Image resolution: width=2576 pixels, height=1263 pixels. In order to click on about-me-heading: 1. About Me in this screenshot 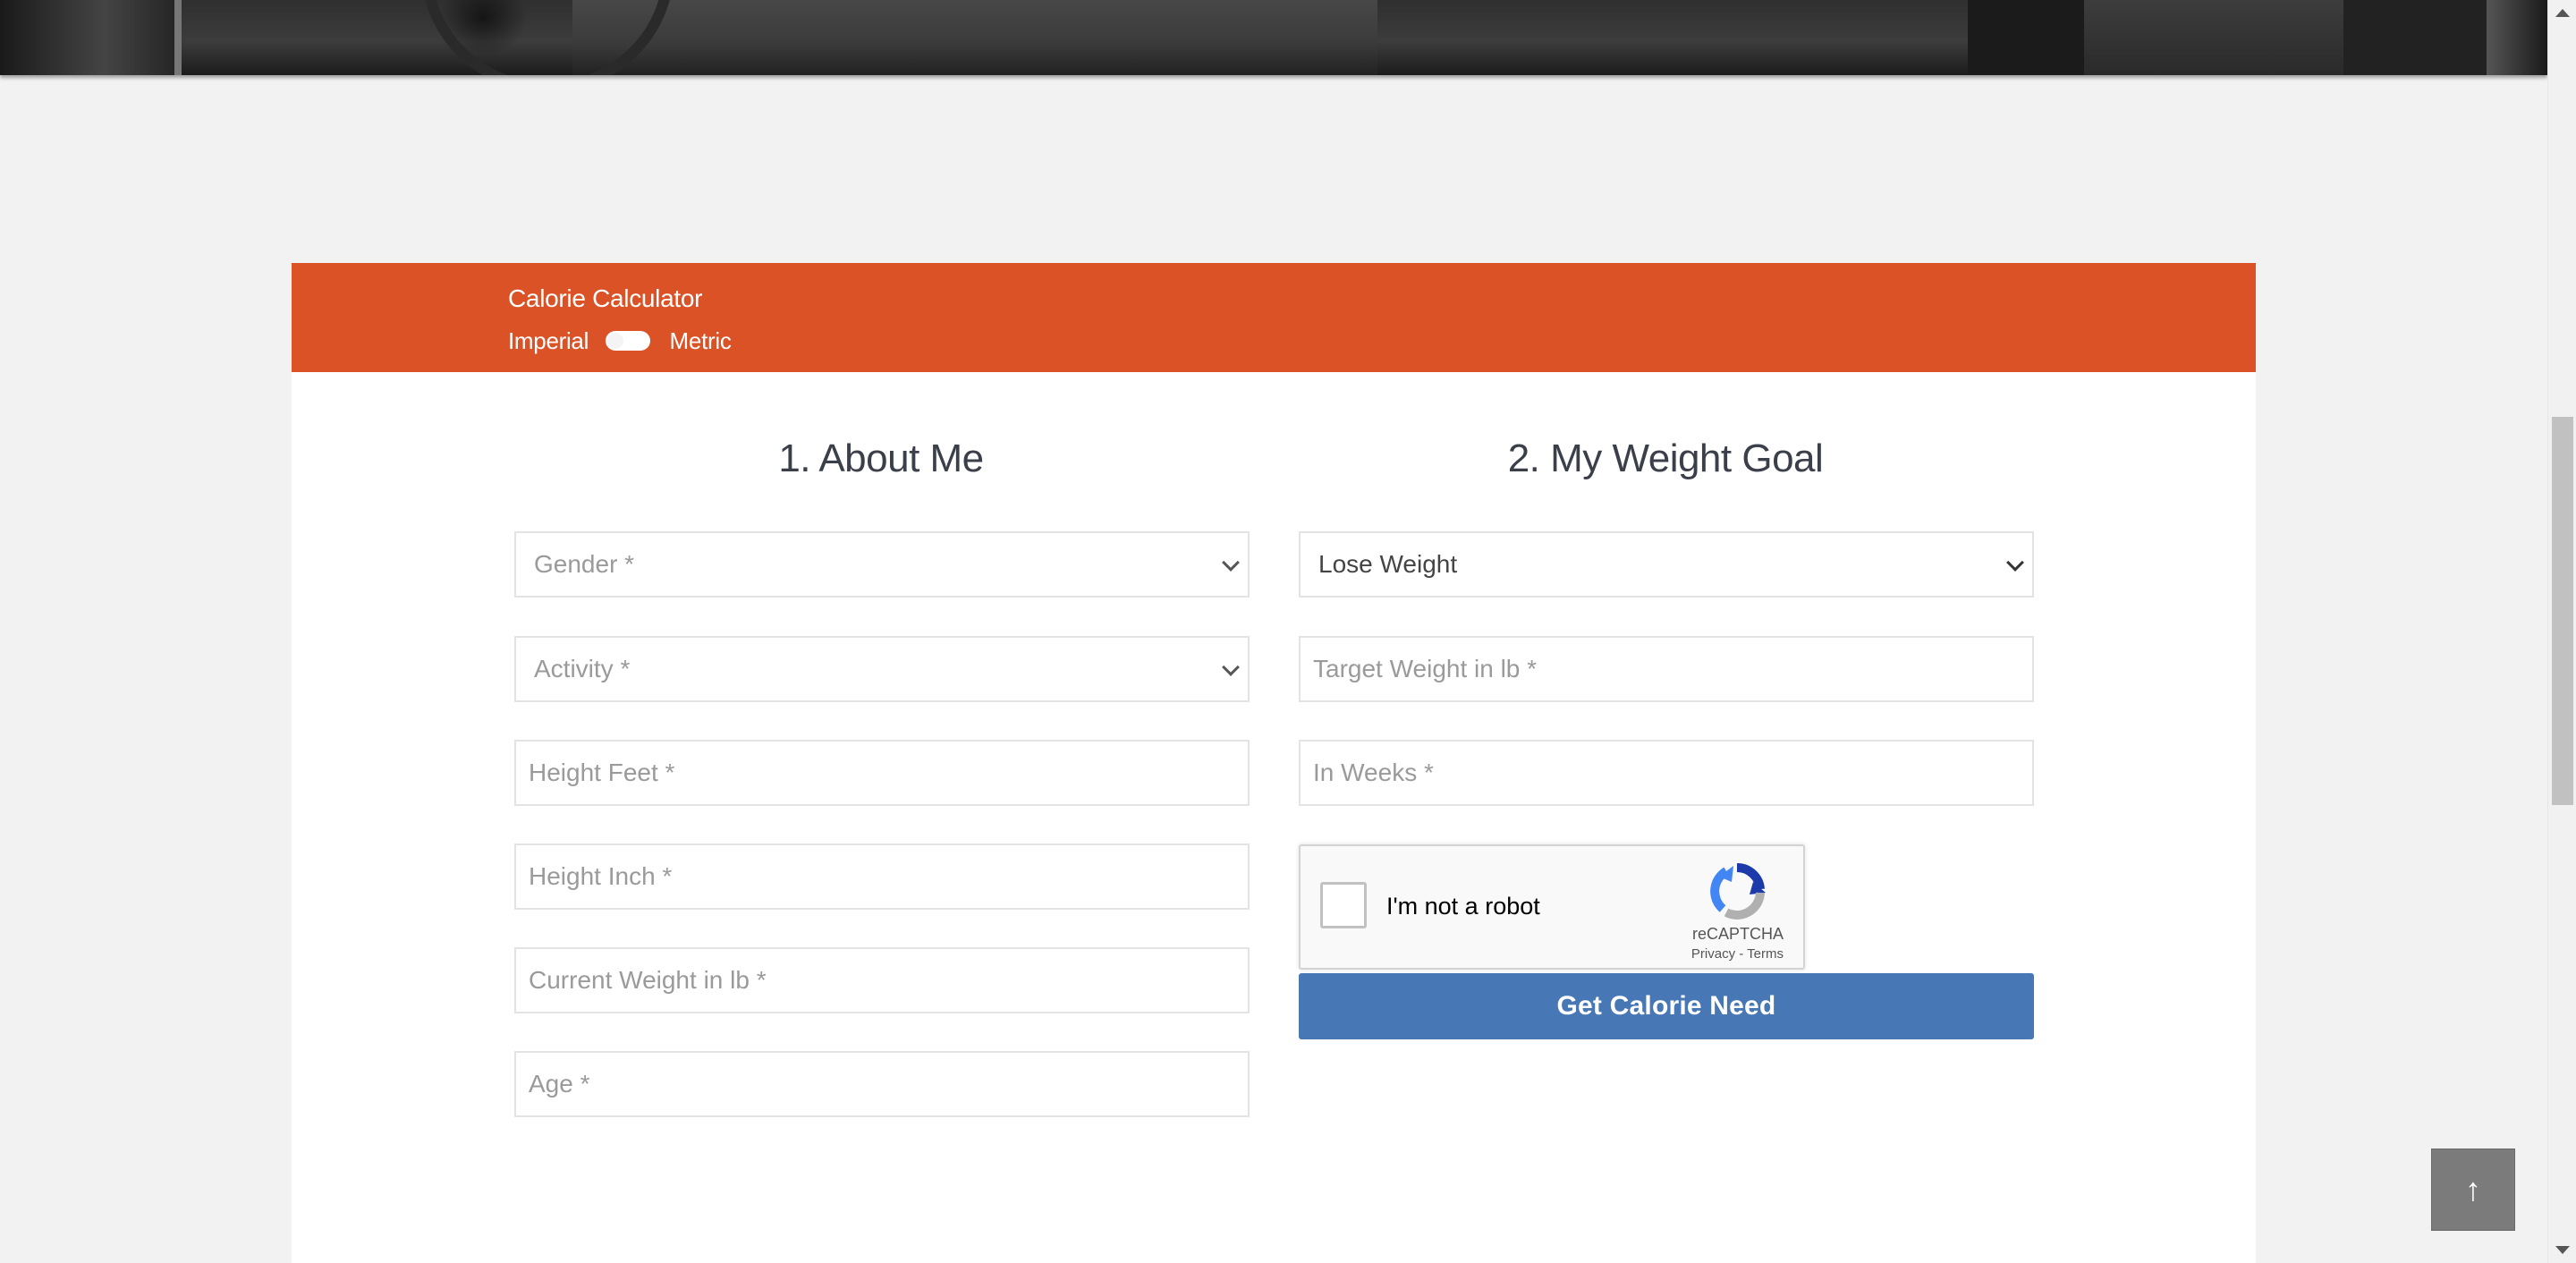, I will do `click(881, 458)`.